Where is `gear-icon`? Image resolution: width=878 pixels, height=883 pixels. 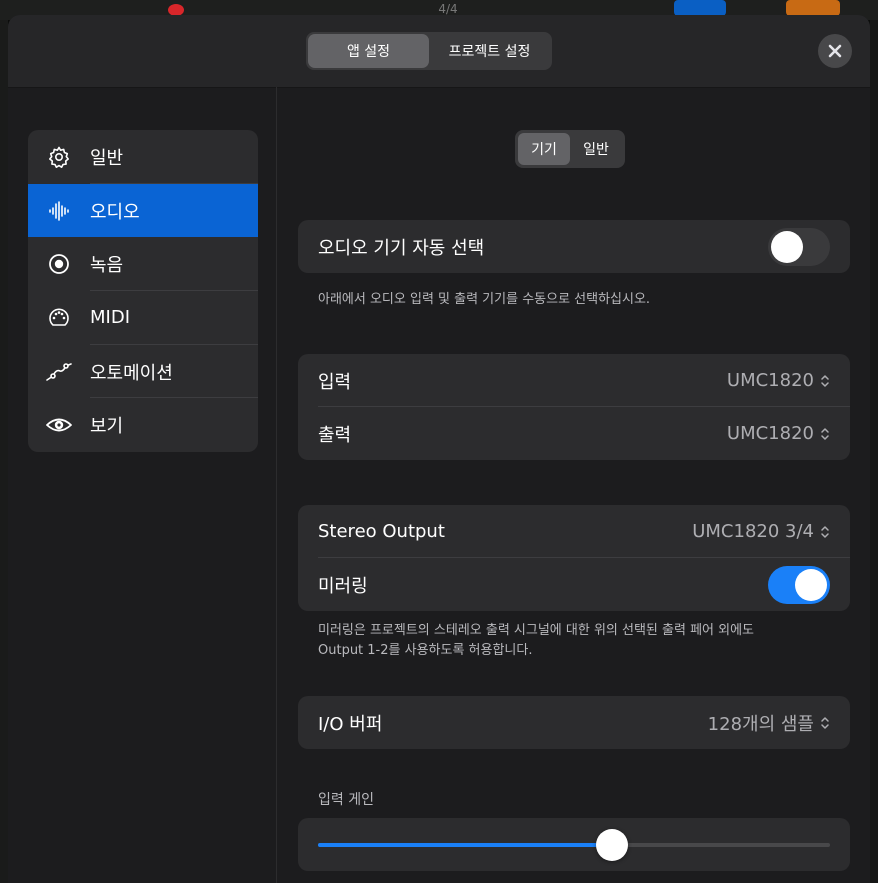
gear-icon is located at coordinates (59, 157).